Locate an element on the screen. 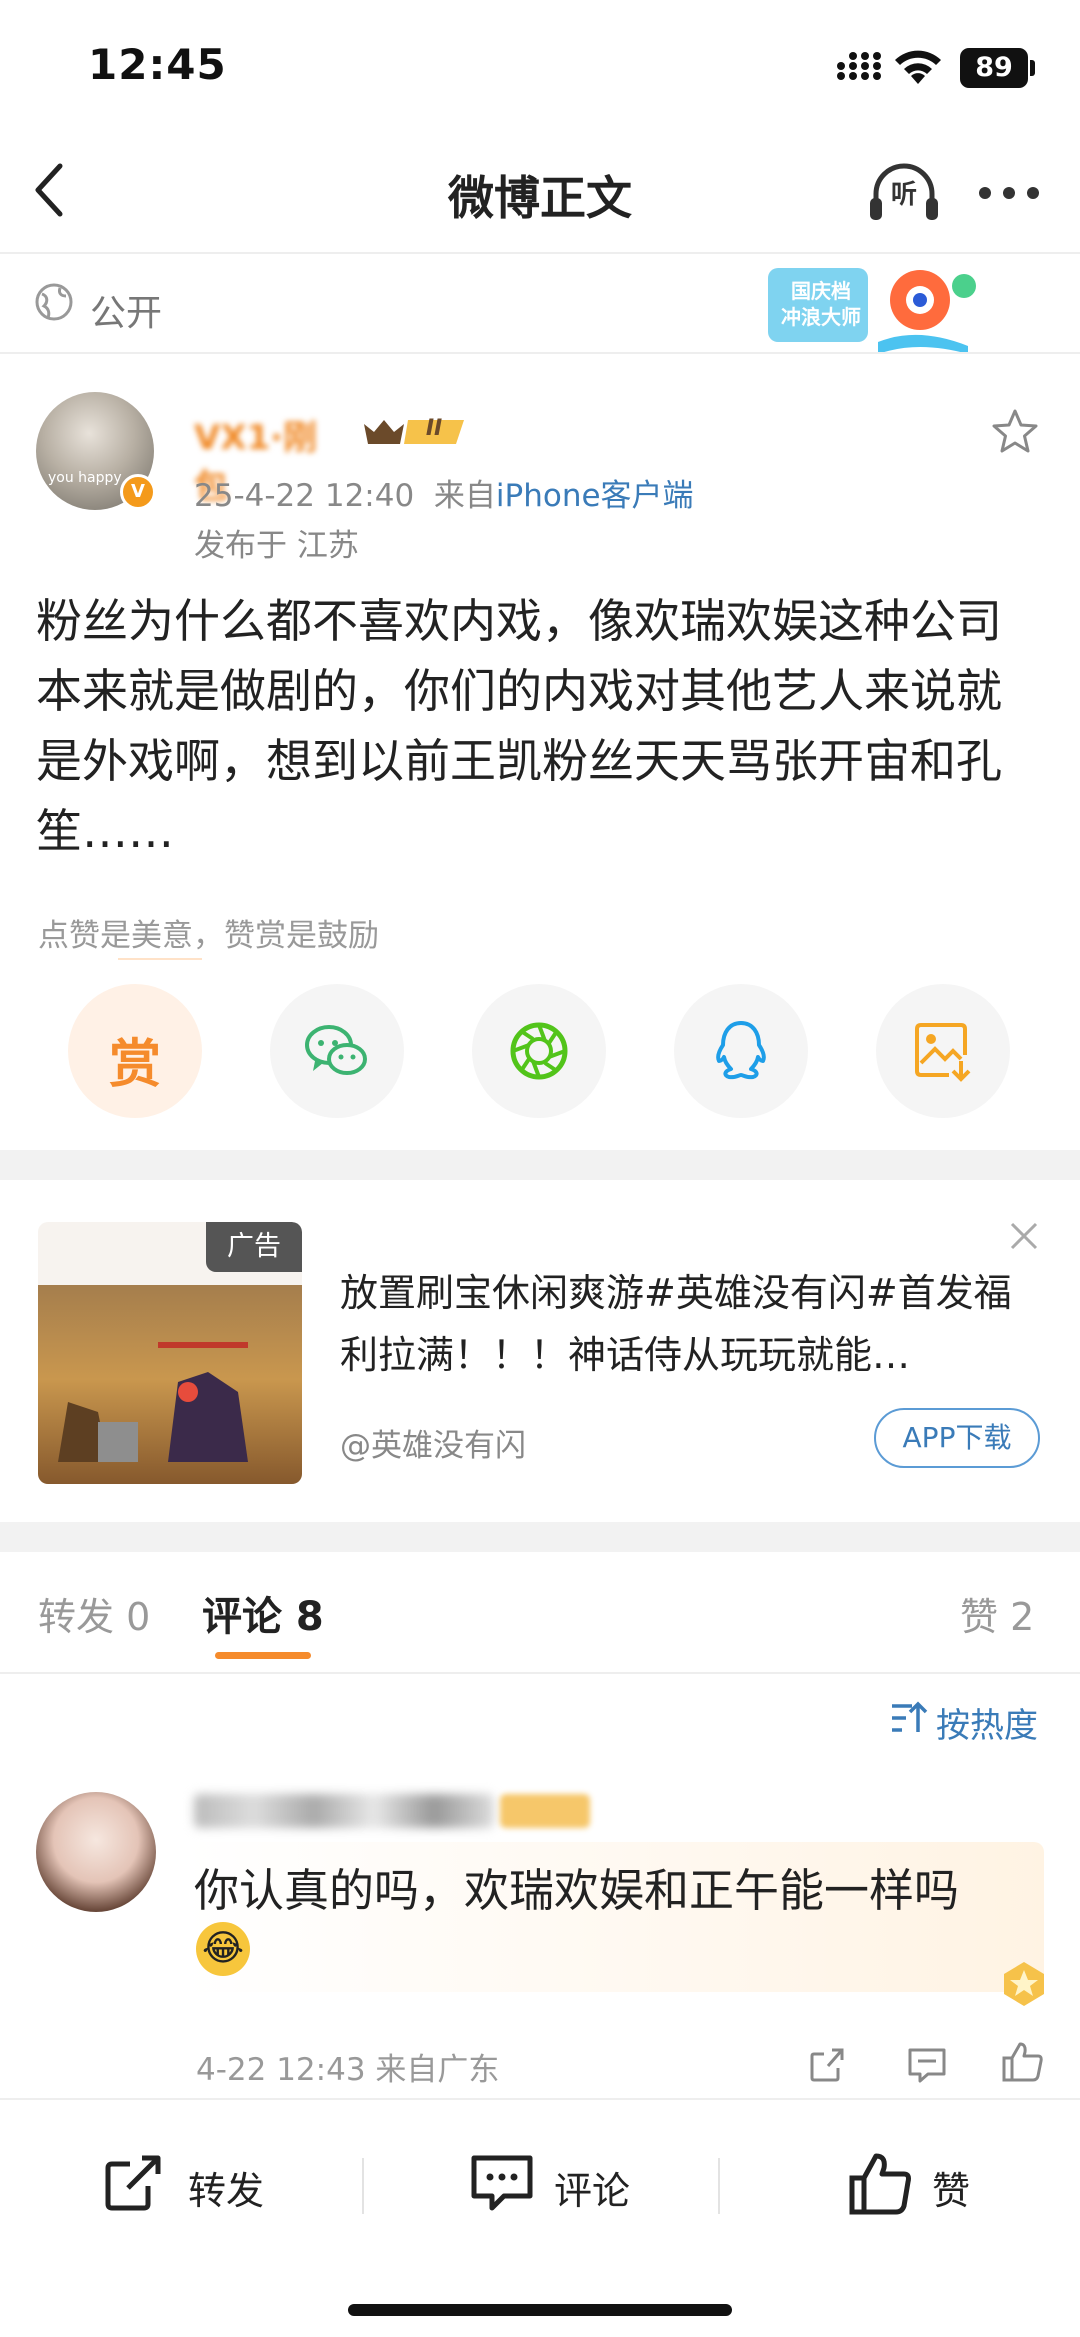 The height and width of the screenshot is (2337, 1080). bottom-action-bar: 转发 评论 赞 is located at coordinates (540, 2217).